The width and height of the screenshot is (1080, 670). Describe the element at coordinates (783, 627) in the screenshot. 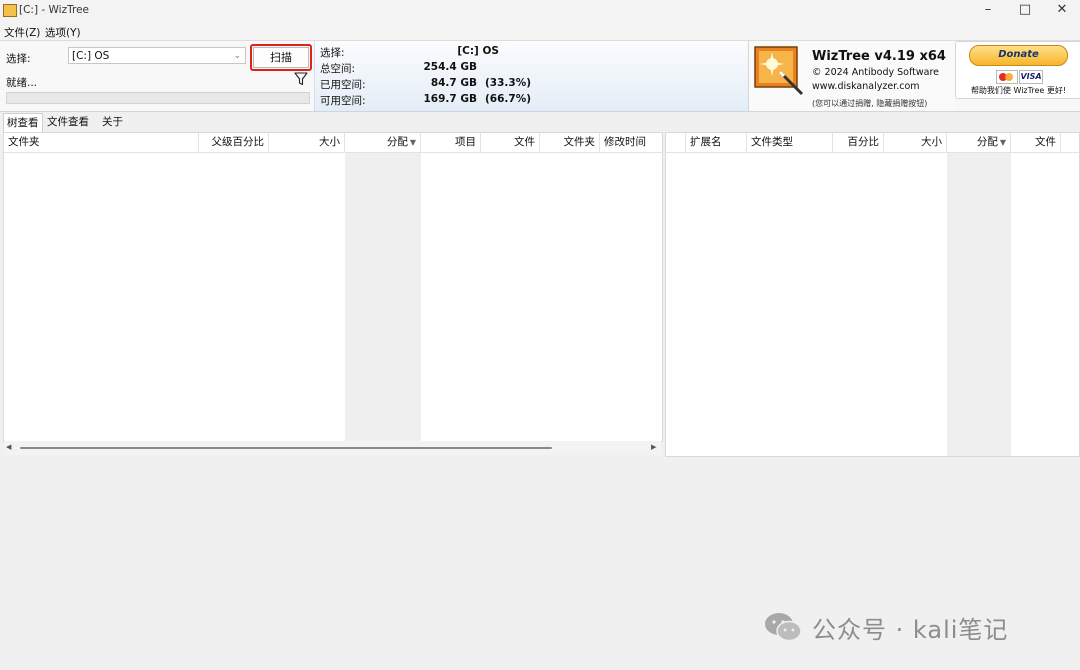

I see `wechat-icon` at that location.